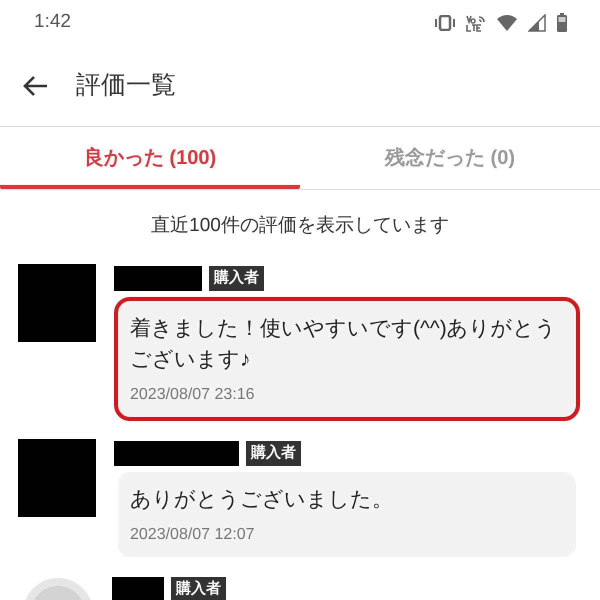  What do you see at coordinates (300, 226) in the screenshot?
I see `notice-text: 直近100件の評価を表示しています` at bounding box center [300, 226].